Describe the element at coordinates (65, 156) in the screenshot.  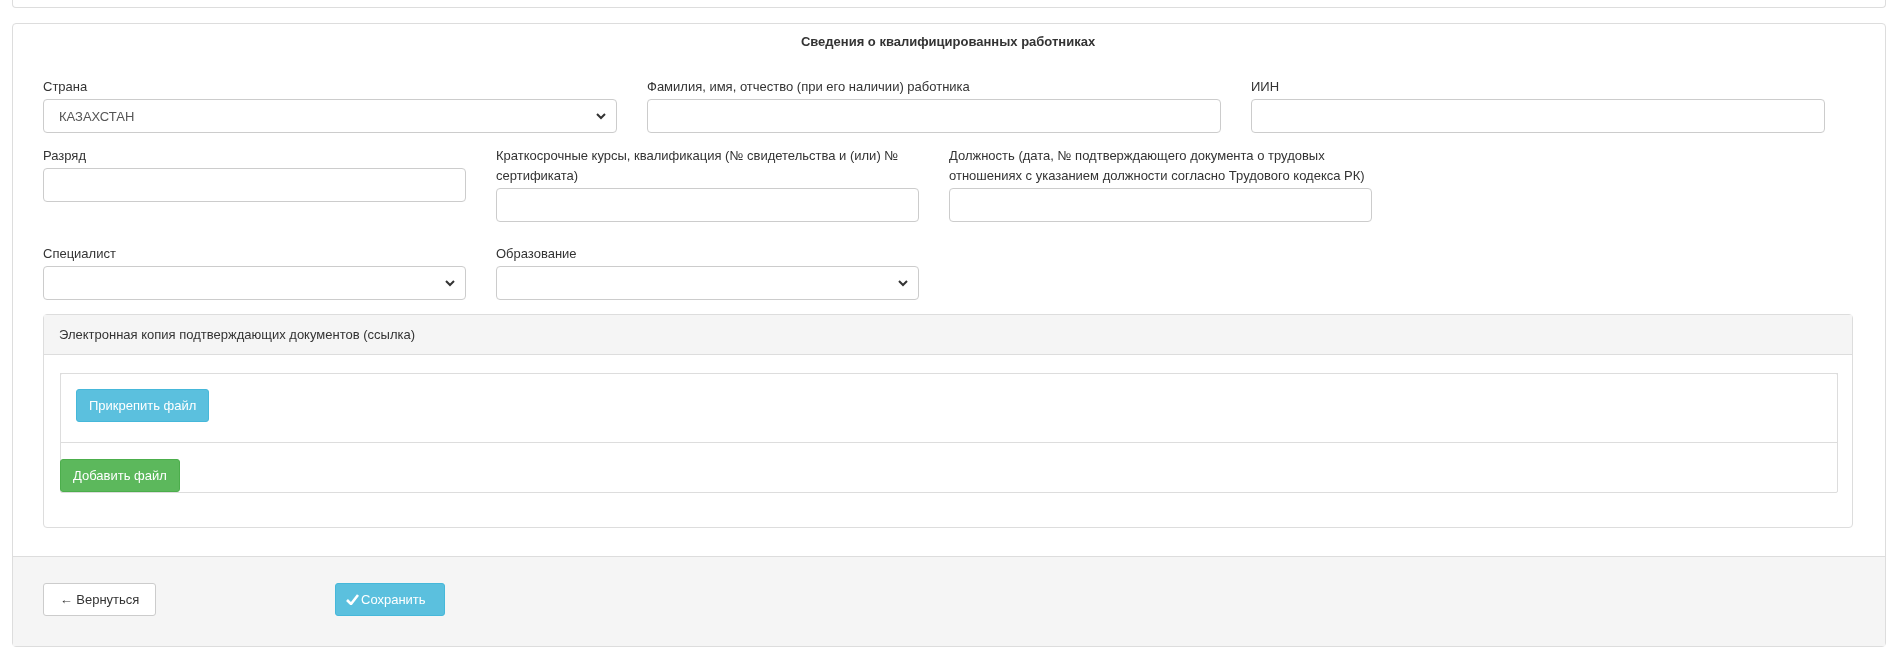
I see `field-label: Разряд` at that location.